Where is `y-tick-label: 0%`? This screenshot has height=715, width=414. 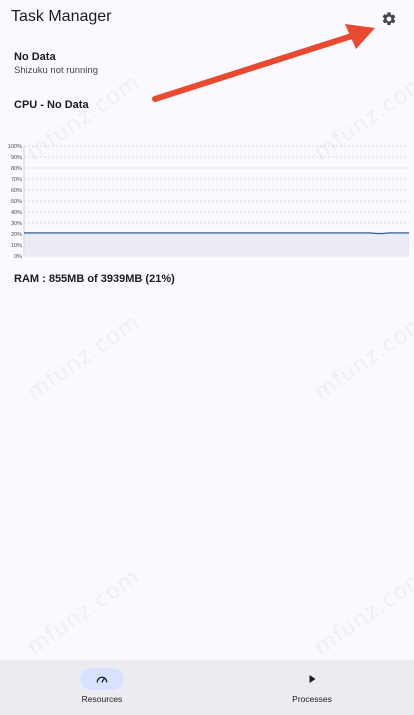
y-tick-label: 0% is located at coordinates (18, 257).